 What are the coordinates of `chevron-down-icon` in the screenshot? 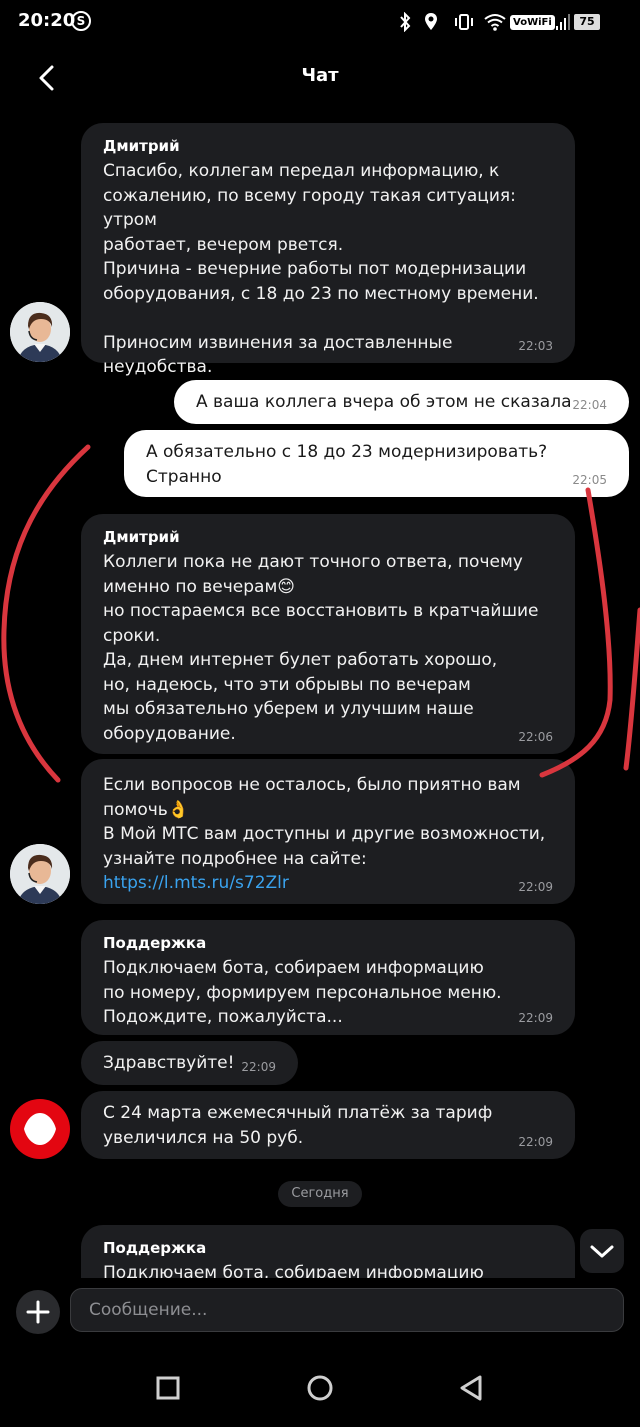 It's located at (602, 1251).